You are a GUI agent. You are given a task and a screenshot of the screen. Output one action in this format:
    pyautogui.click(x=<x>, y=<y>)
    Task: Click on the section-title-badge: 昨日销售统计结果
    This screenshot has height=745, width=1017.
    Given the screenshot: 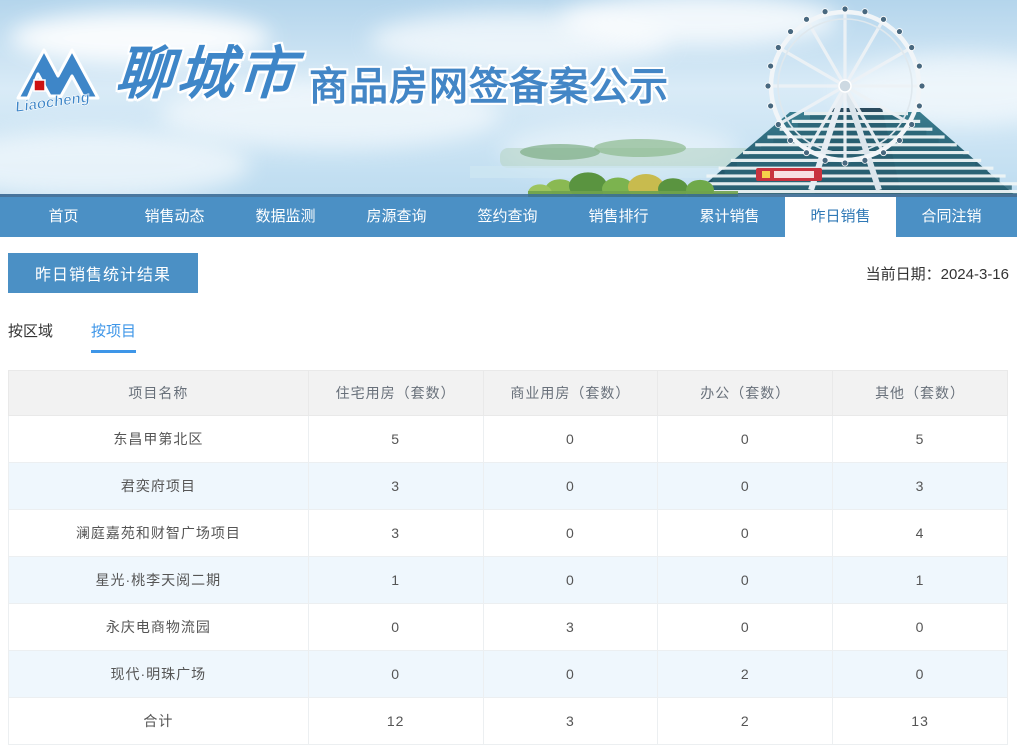 What is the action you would take?
    pyautogui.click(x=103, y=273)
    